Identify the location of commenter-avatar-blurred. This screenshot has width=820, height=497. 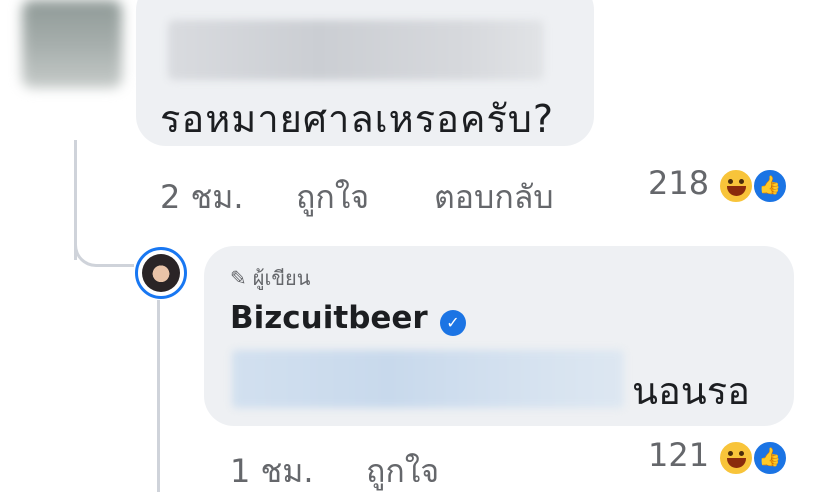
(72, 44).